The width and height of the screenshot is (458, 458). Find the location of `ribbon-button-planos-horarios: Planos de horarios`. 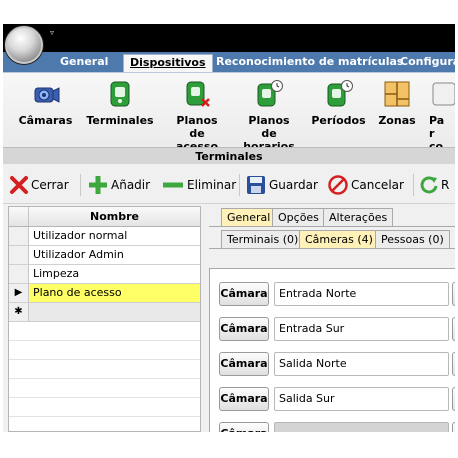

ribbon-button-planos-horarios: Planos de horarios is located at coordinates (269, 116).